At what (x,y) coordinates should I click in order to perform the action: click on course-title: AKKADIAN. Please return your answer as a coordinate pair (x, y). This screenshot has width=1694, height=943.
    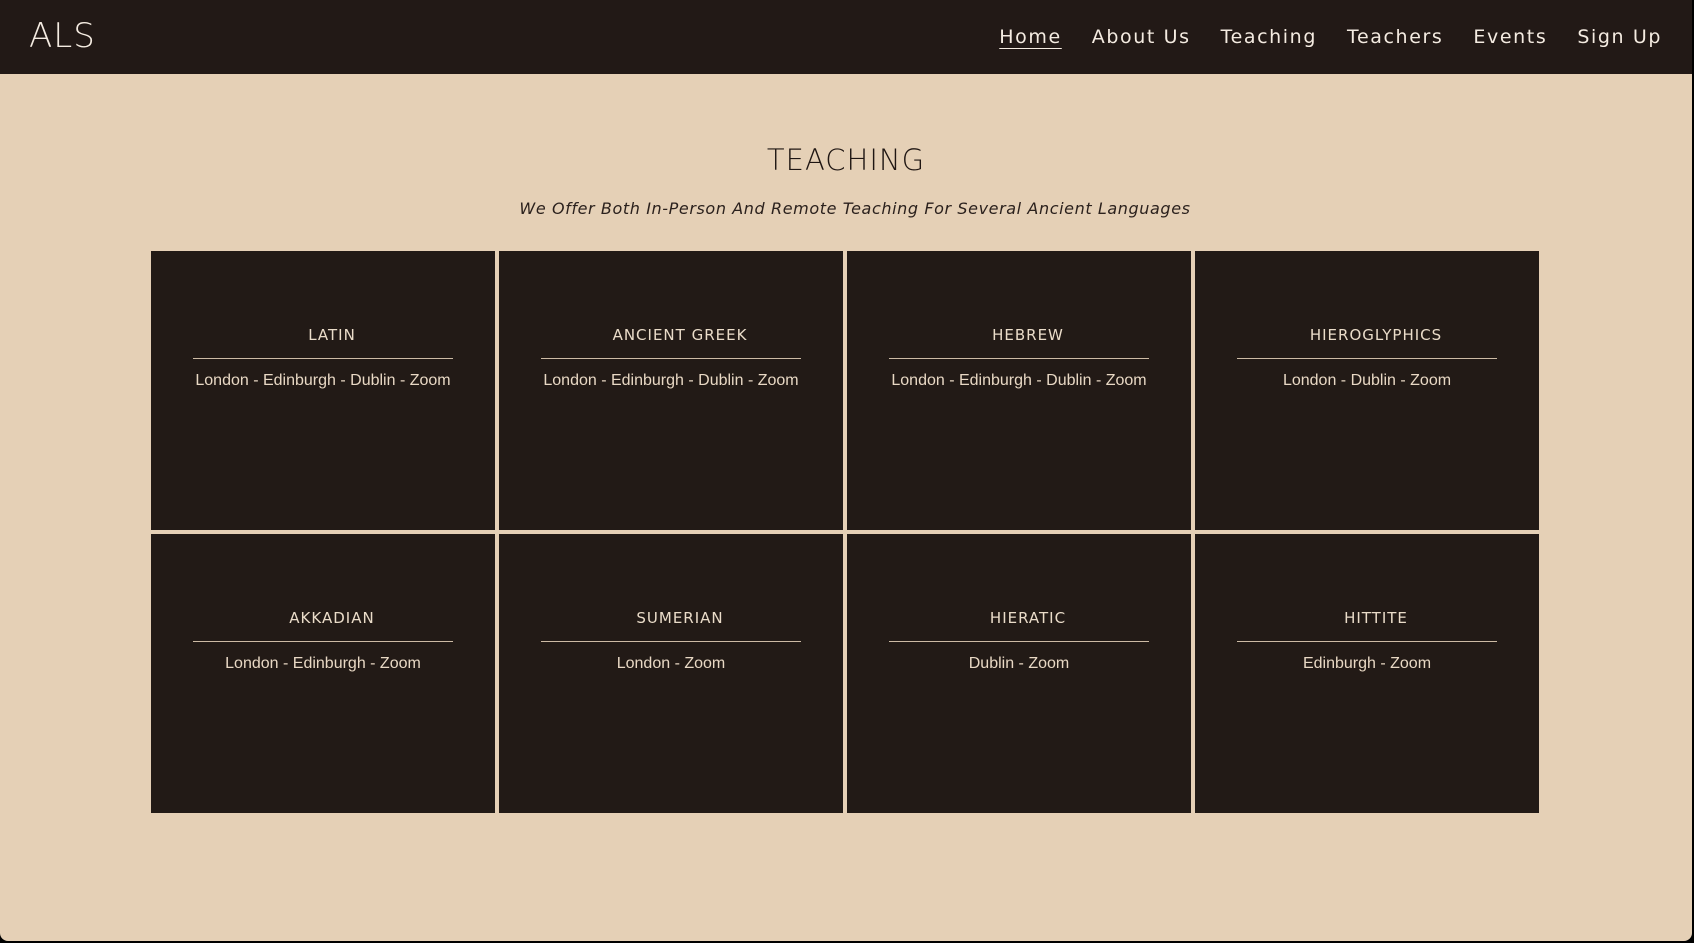
    Looking at the image, I should click on (332, 618).